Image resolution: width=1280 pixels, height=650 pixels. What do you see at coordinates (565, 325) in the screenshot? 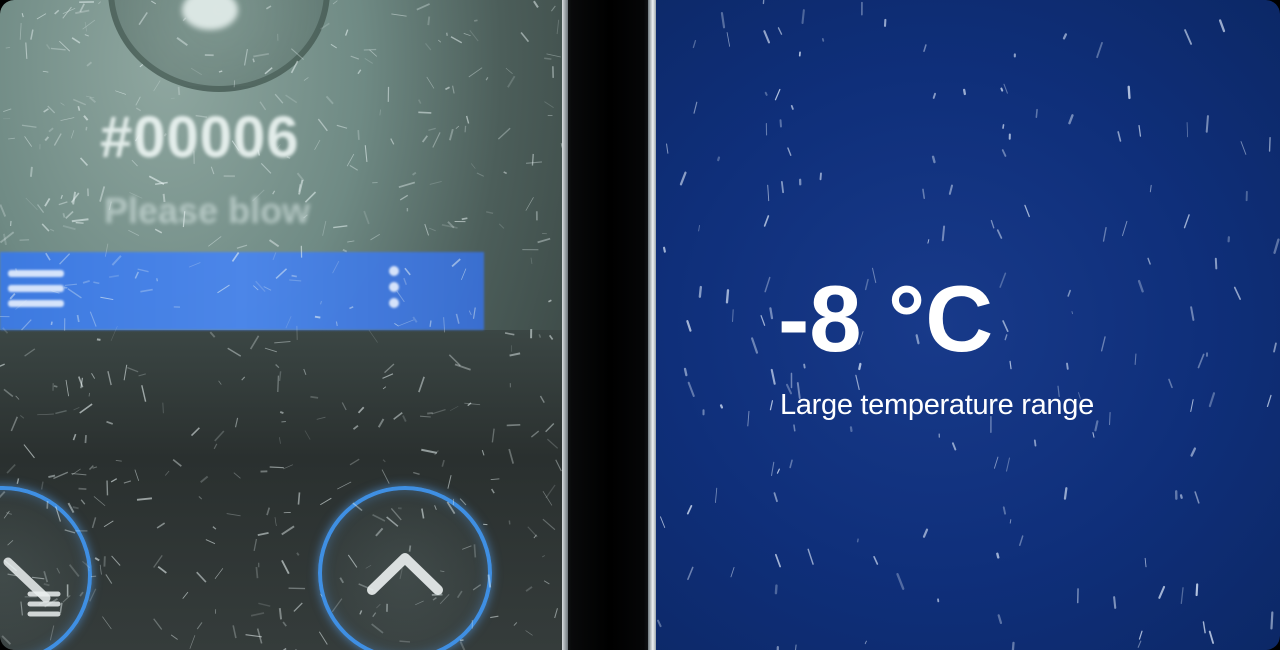
I see `bezel-edge-left` at bounding box center [565, 325].